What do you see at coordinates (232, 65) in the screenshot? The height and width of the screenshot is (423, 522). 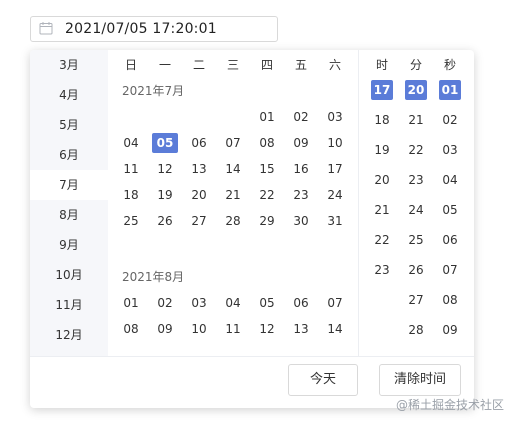 I see `weekday-header: 三` at bounding box center [232, 65].